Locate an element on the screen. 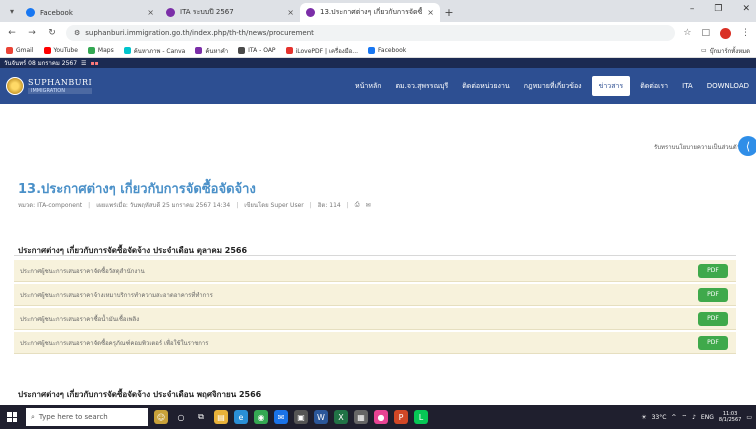 Image resolution: width=756 pixels, height=429 pixels. nav-ita: ITA is located at coordinates (687, 86).